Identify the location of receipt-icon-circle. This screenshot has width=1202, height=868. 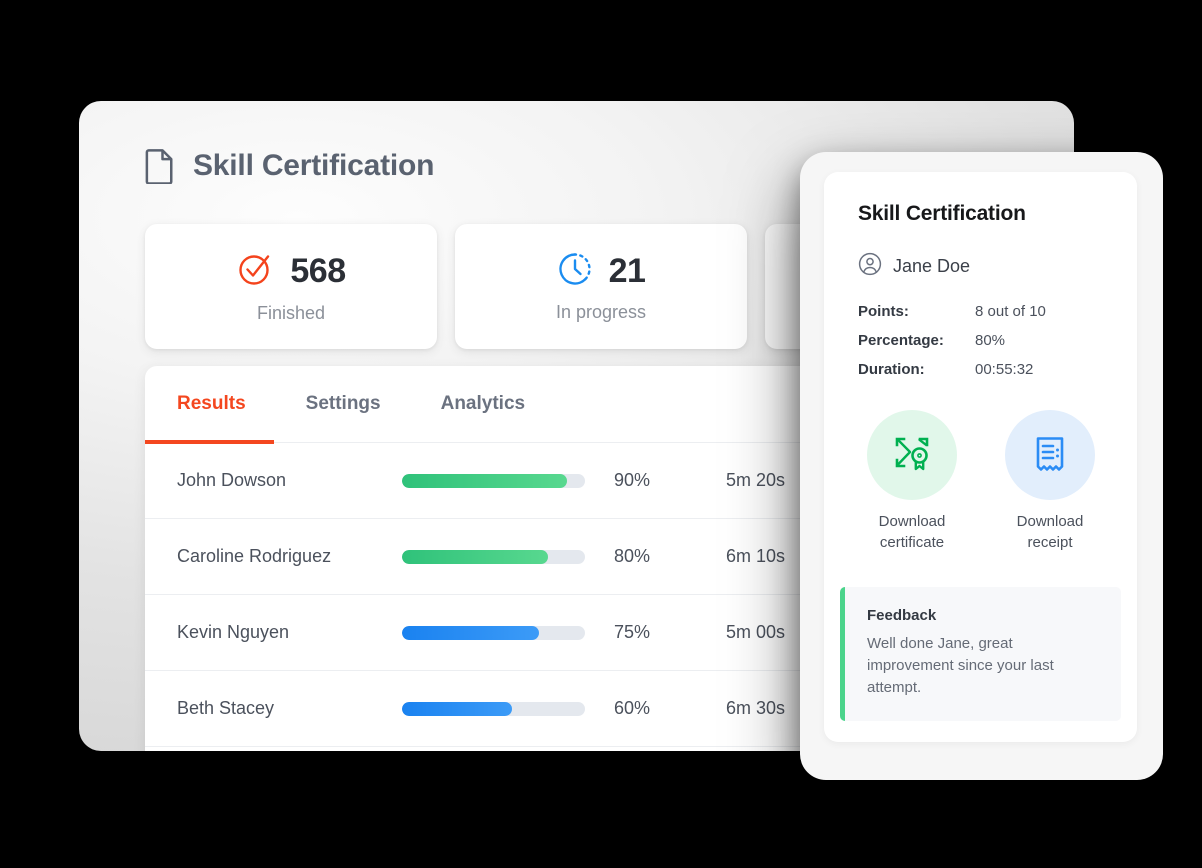
(1050, 455).